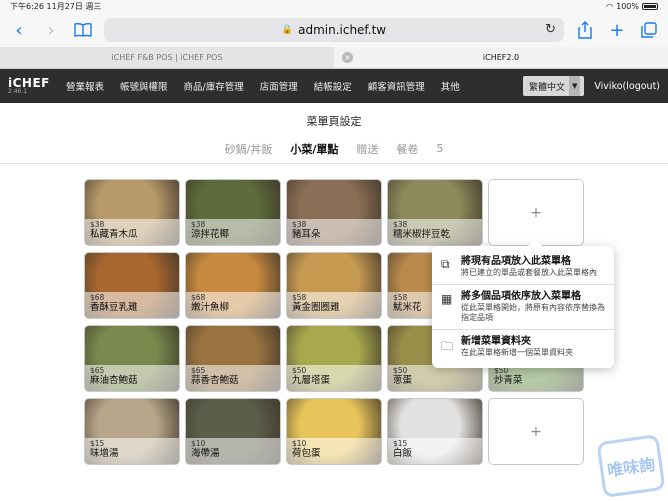 This screenshot has height=501, width=668. I want to click on menu-item-card: $58 黃金圈圈雞, so click(334, 285).